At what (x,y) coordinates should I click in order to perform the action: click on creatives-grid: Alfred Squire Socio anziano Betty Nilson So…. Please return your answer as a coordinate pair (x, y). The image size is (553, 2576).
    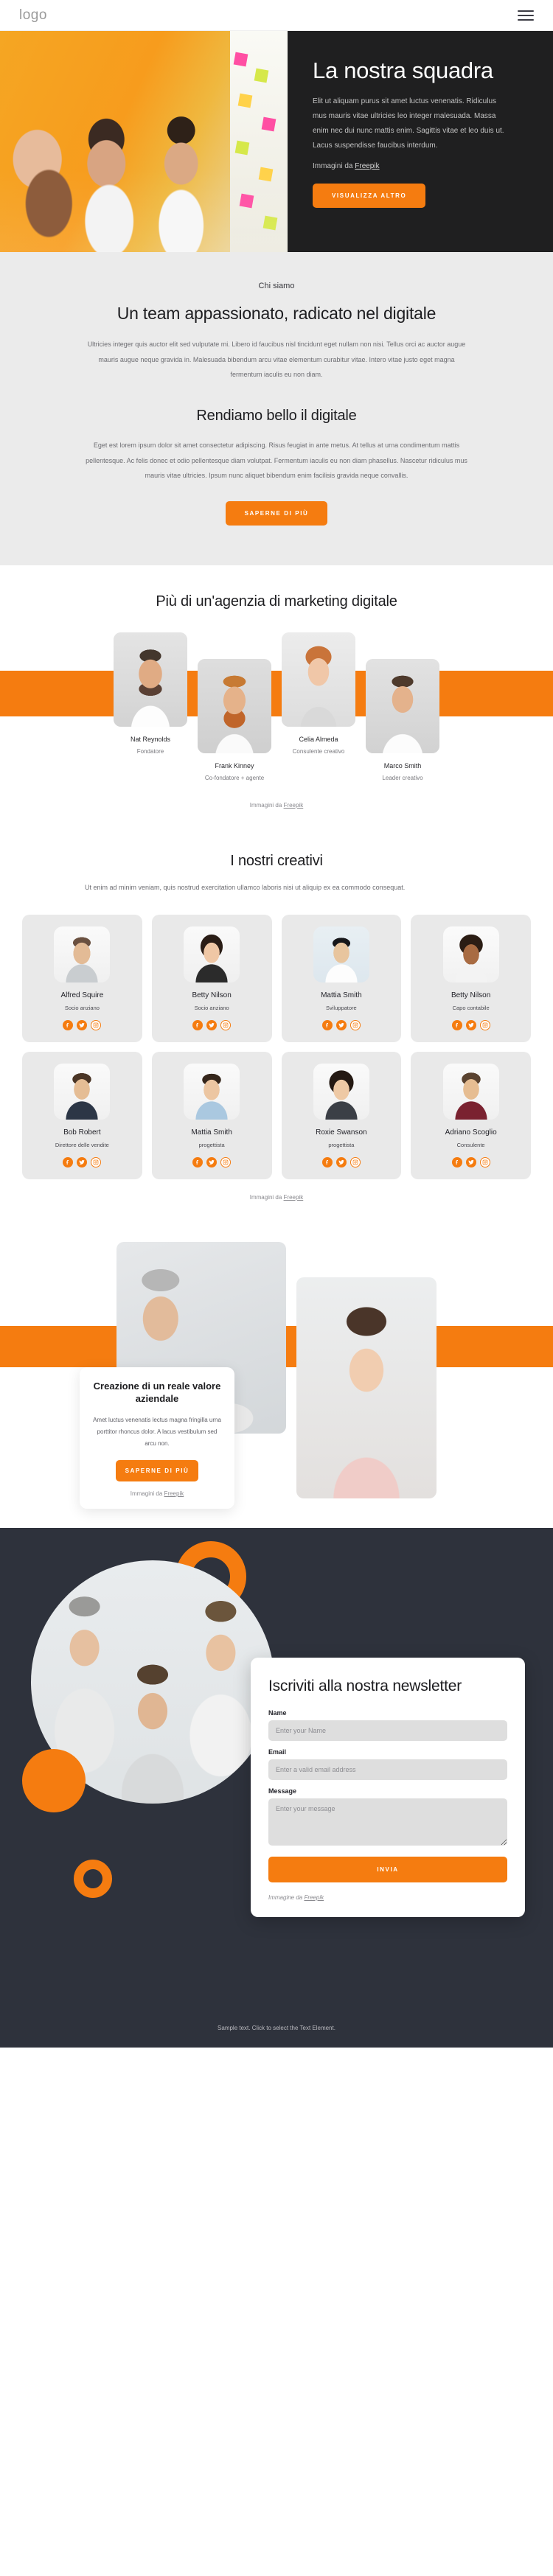
    Looking at the image, I should click on (276, 1046).